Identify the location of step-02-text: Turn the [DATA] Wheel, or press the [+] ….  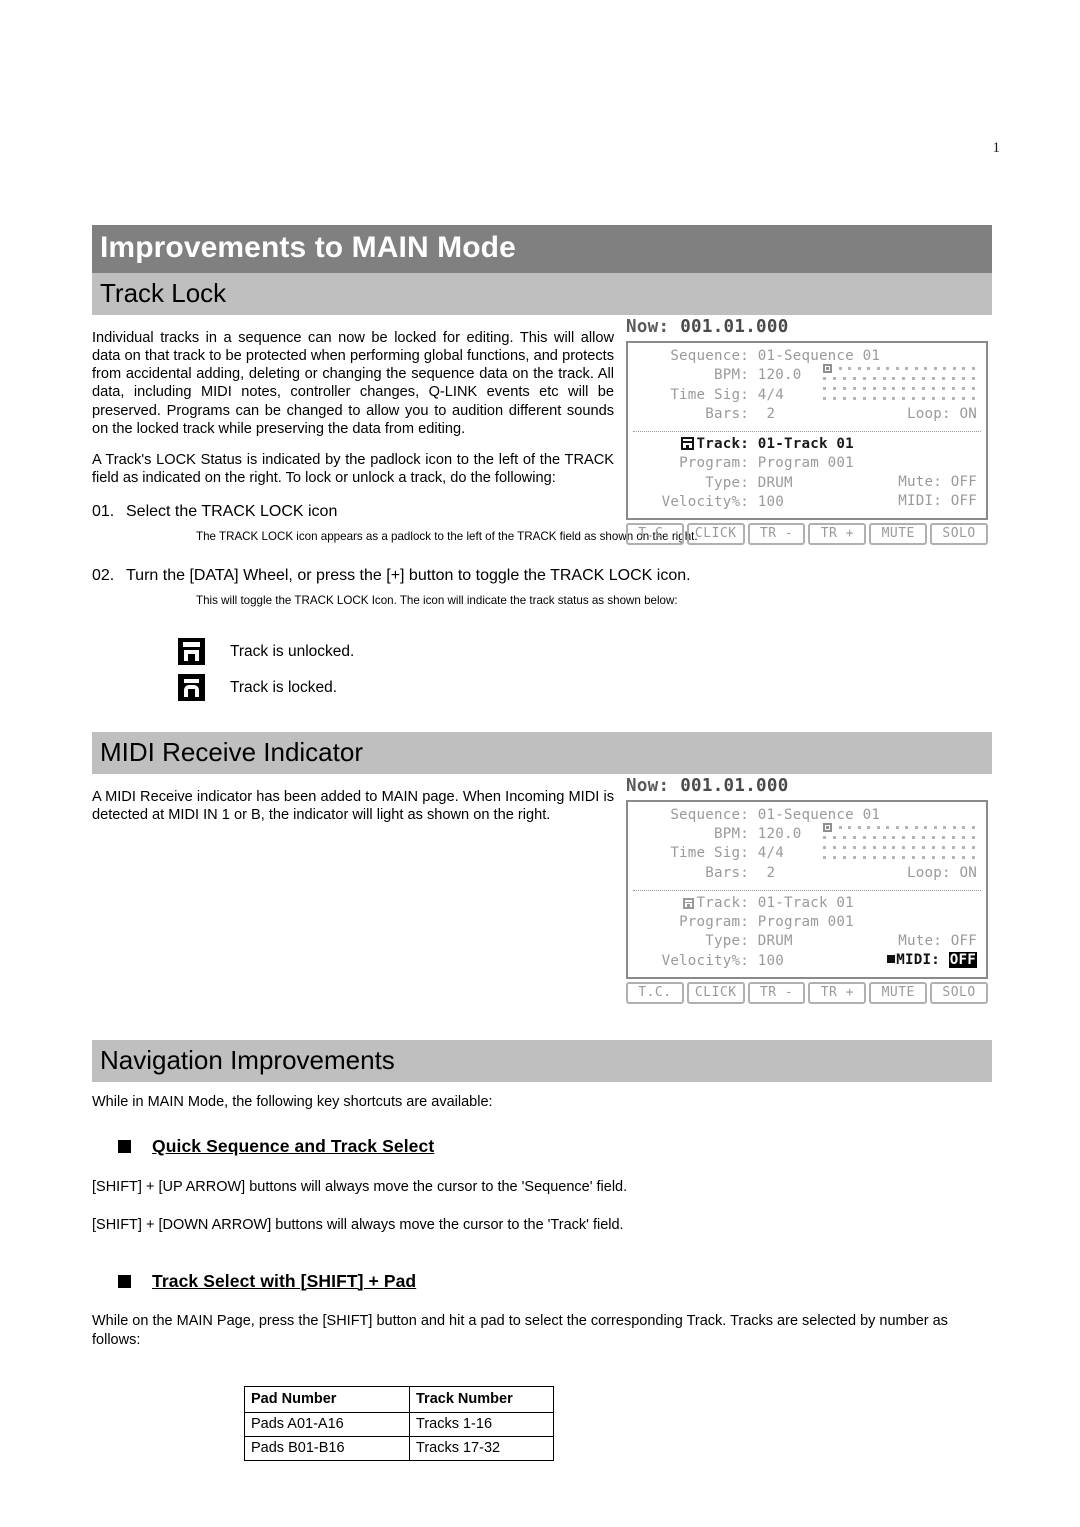
(408, 575).